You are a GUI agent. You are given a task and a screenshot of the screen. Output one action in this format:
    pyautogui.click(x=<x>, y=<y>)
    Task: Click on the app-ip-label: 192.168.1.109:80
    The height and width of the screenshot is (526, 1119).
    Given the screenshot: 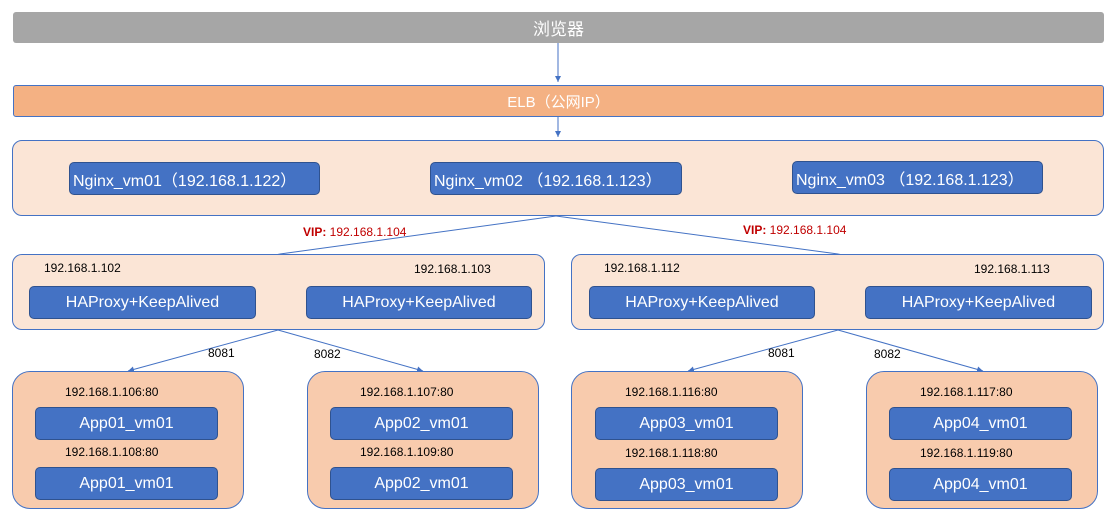 What is the action you would take?
    pyautogui.click(x=407, y=452)
    